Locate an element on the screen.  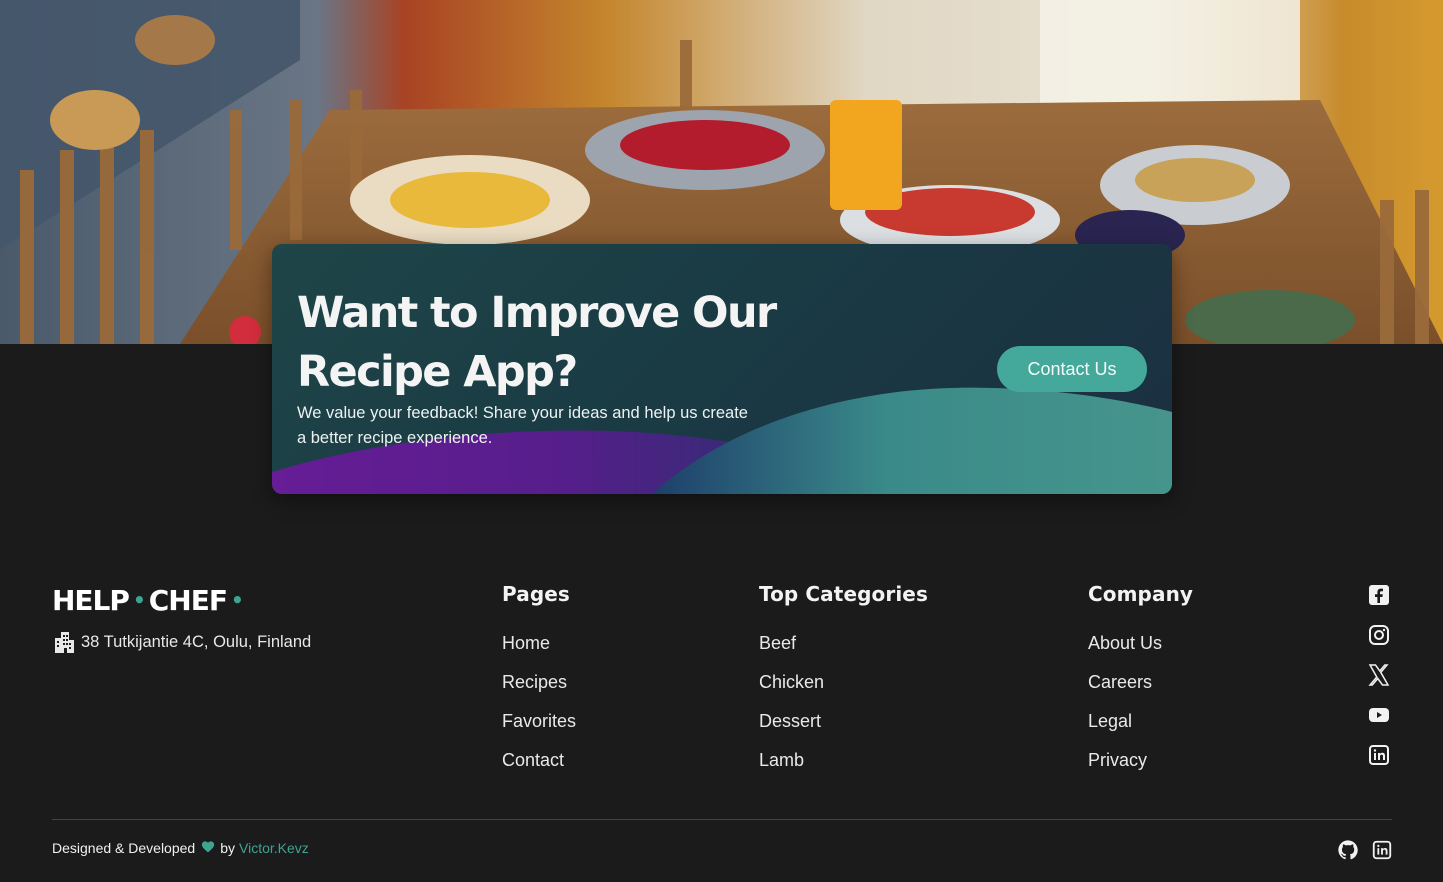
pages-heading: Pages is located at coordinates (536, 594).